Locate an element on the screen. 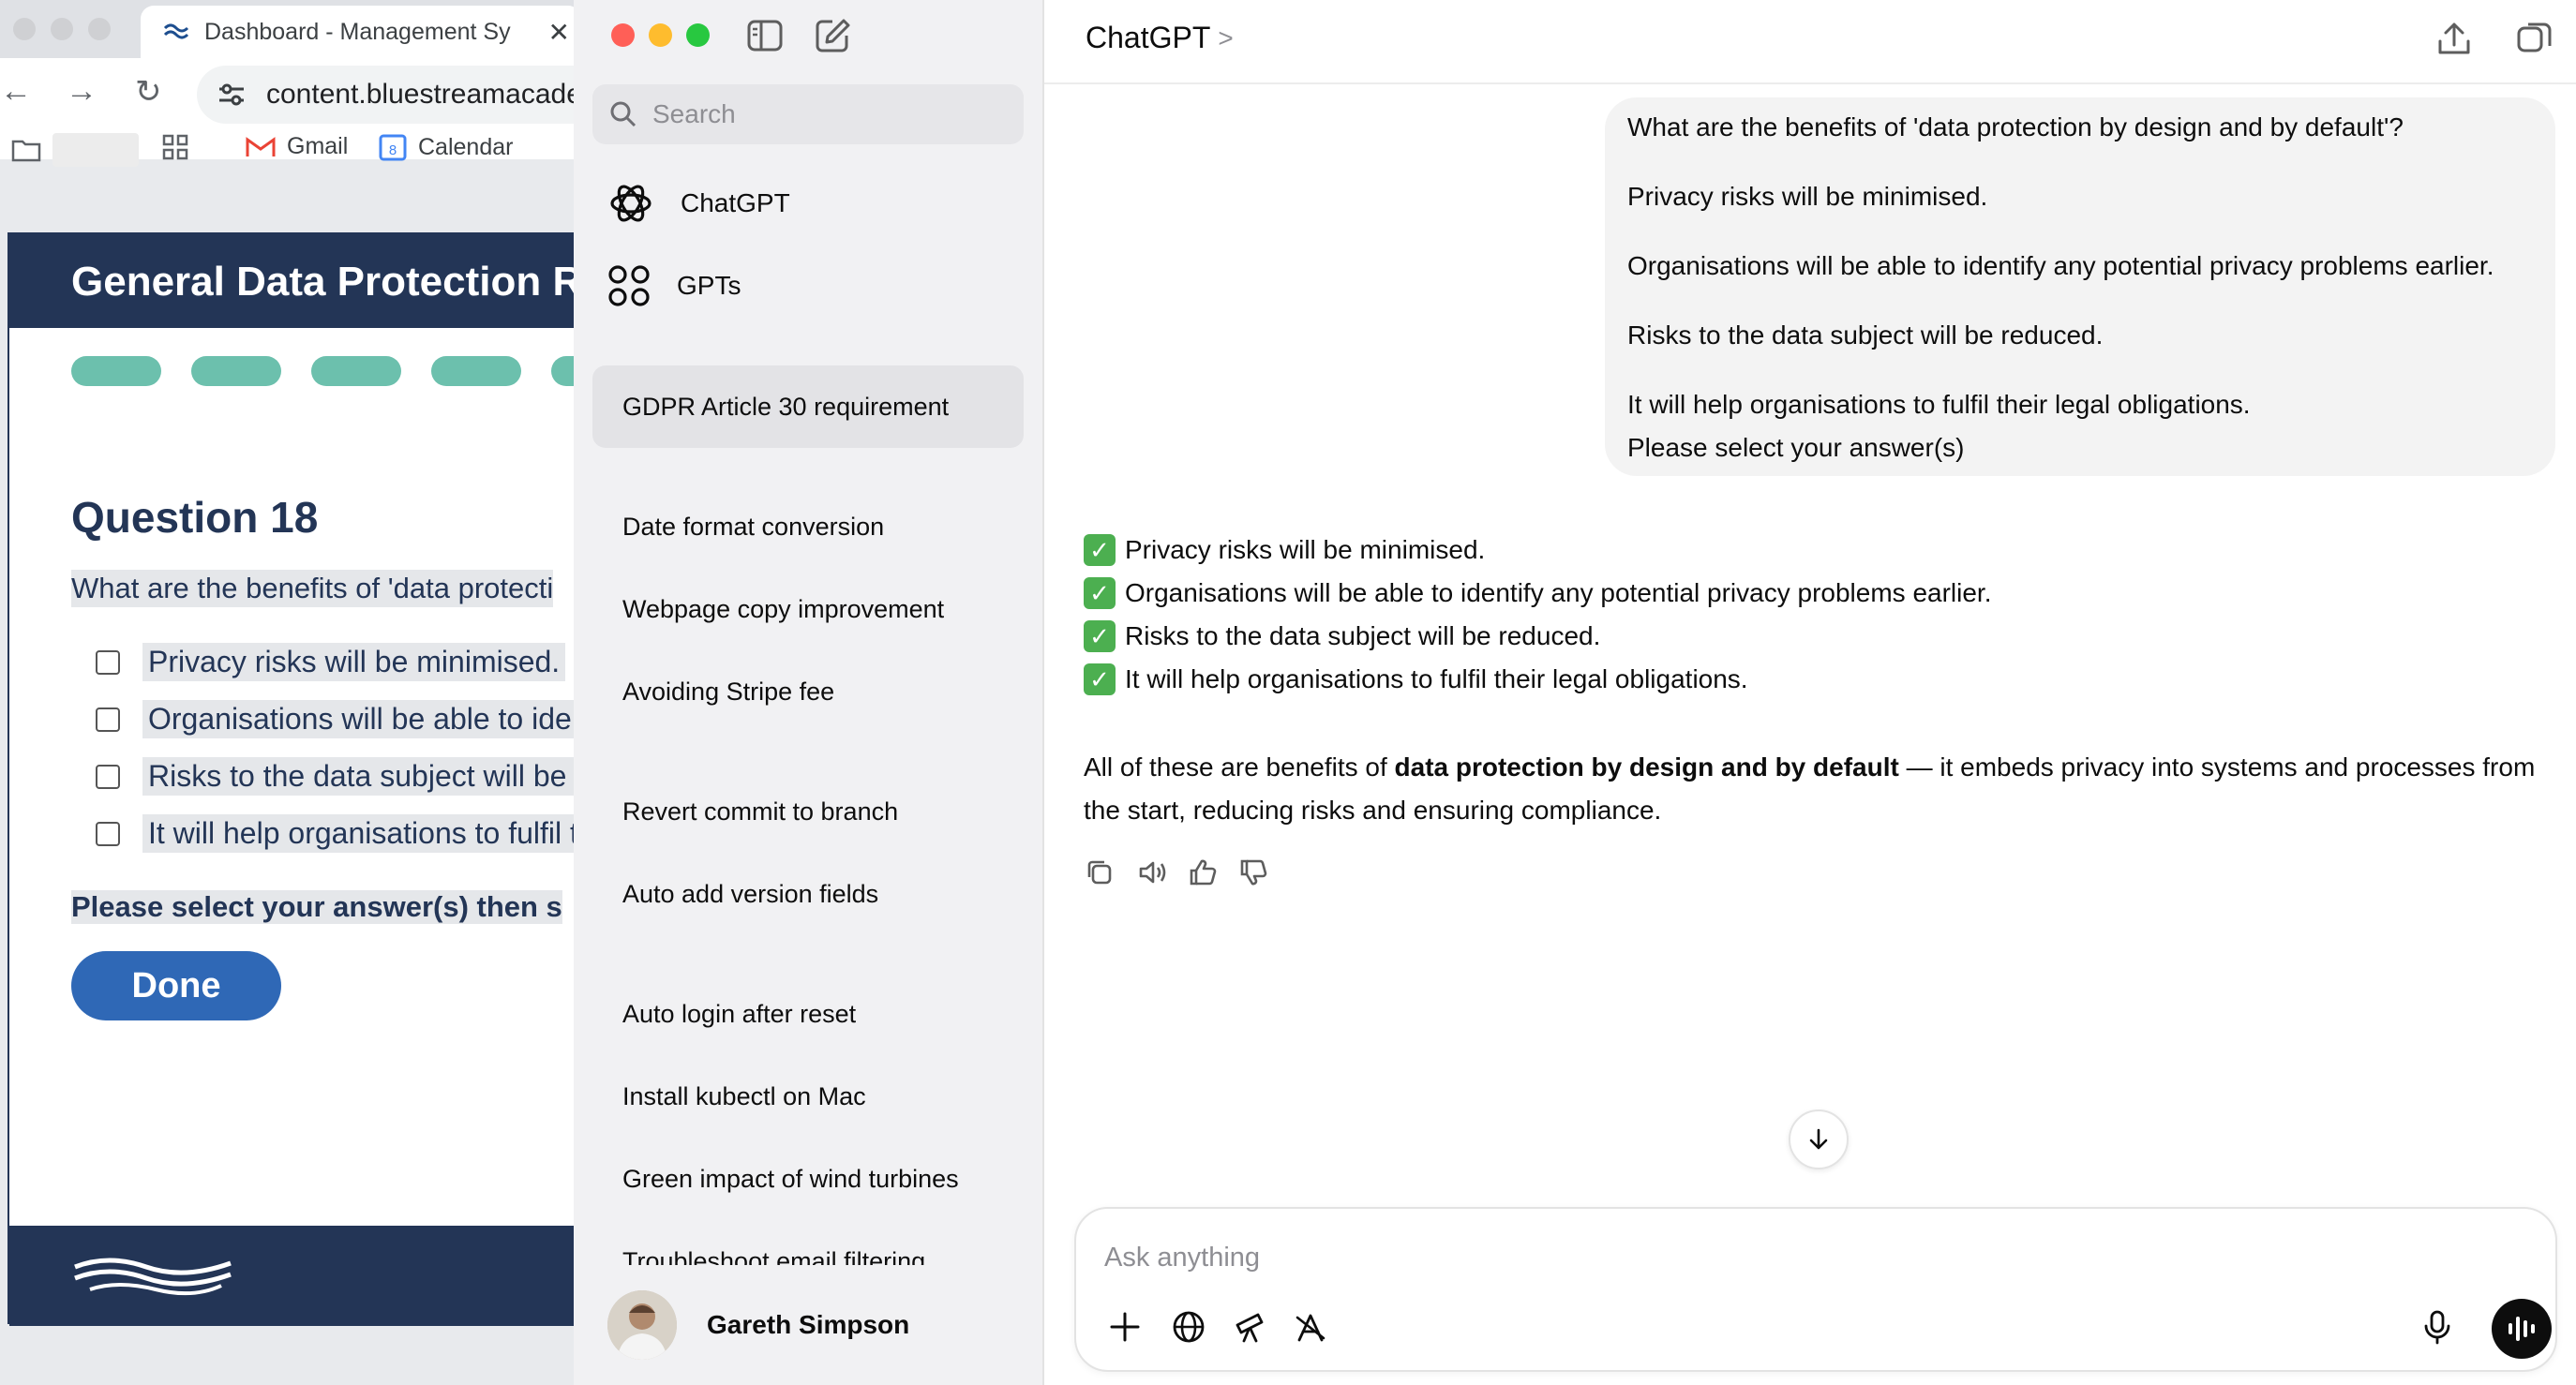 Image resolution: width=2576 pixels, height=1385 pixels. apps-grid-button is located at coordinates (175, 147).